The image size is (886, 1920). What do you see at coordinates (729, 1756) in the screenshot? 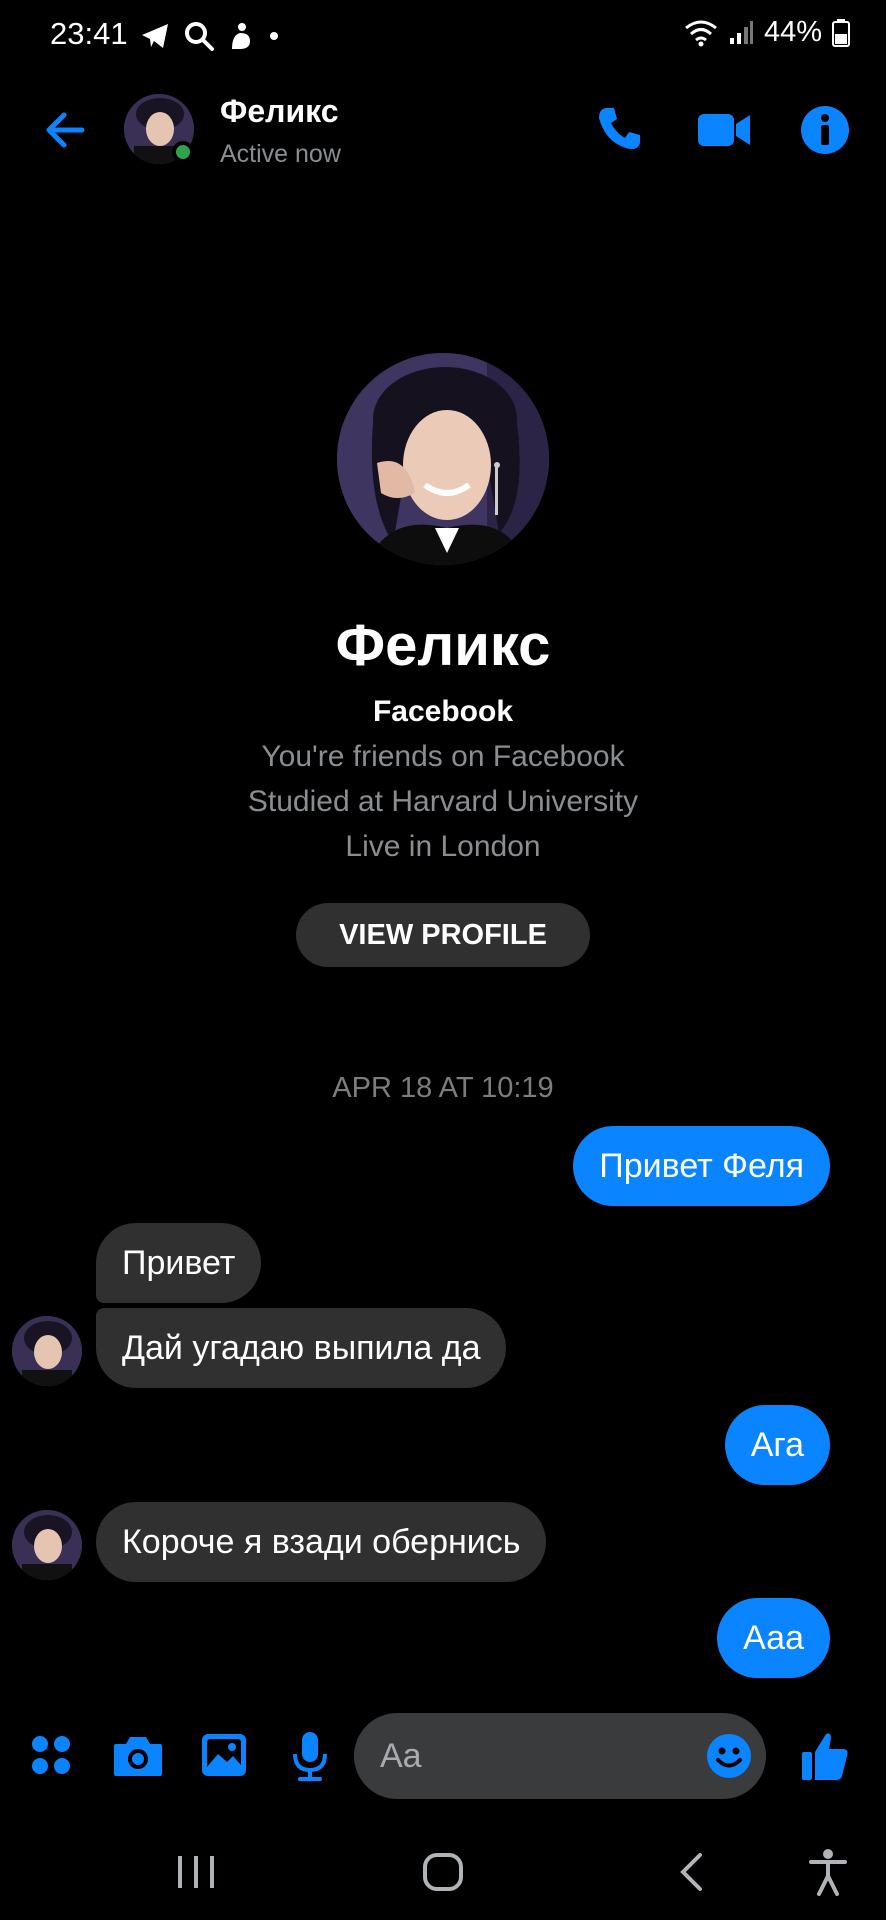
I see `emoji-icon` at bounding box center [729, 1756].